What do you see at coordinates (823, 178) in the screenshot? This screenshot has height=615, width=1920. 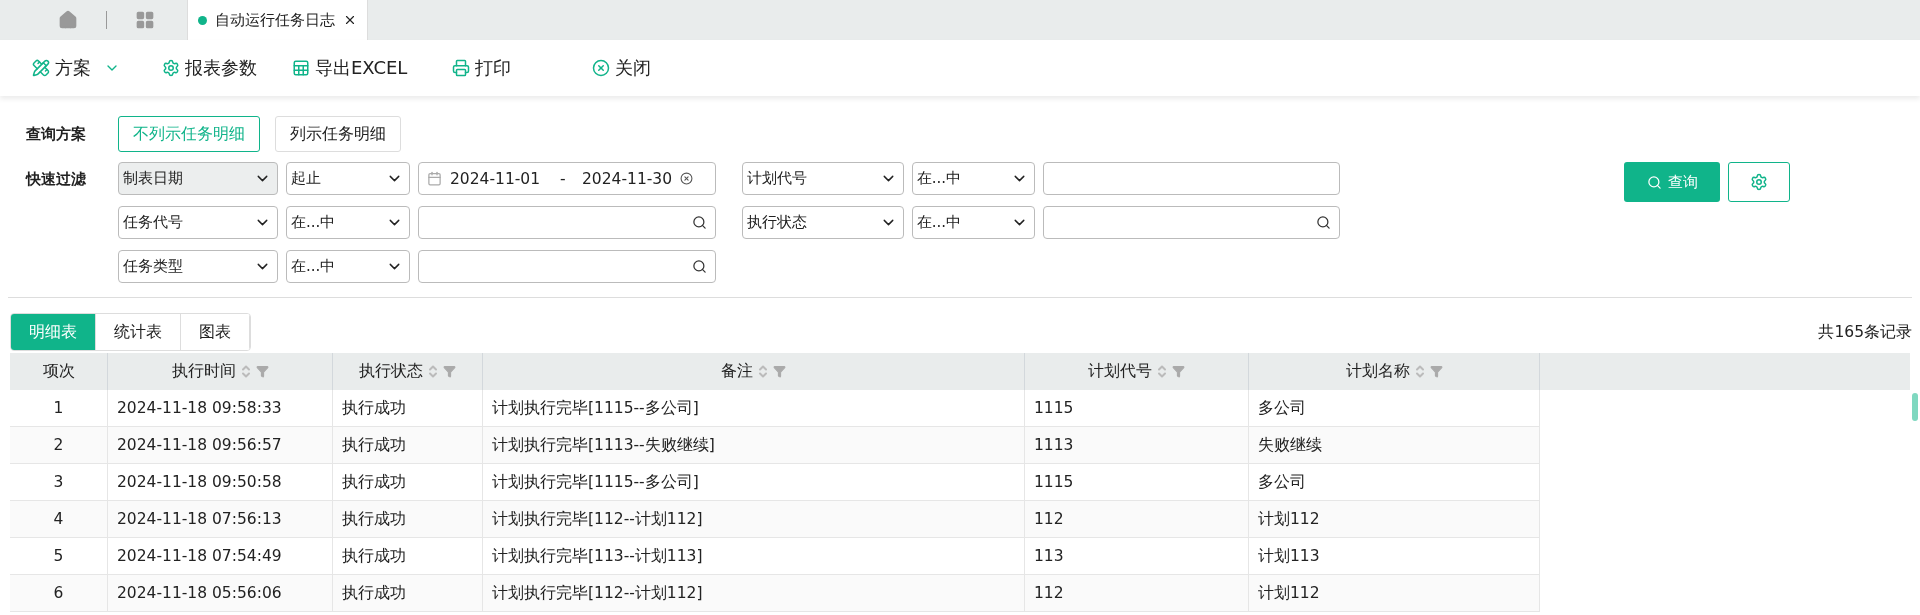 I see `field-select: 计划代号` at bounding box center [823, 178].